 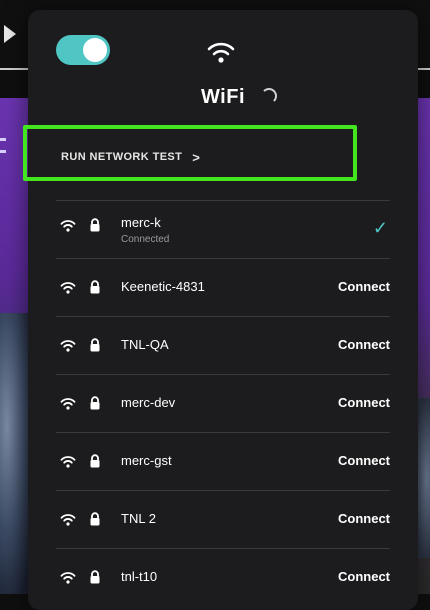 What do you see at coordinates (223, 230) in the screenshot?
I see `network-row: merc-k Connected ✓` at bounding box center [223, 230].